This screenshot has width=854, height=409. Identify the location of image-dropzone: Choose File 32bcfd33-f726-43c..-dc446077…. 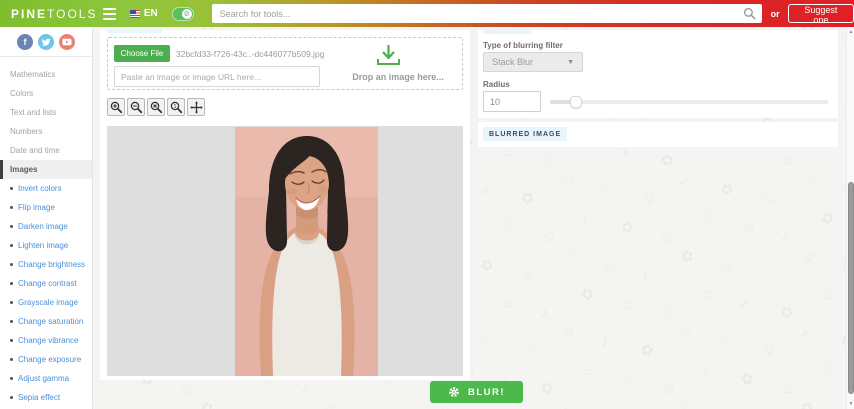
(285, 63).